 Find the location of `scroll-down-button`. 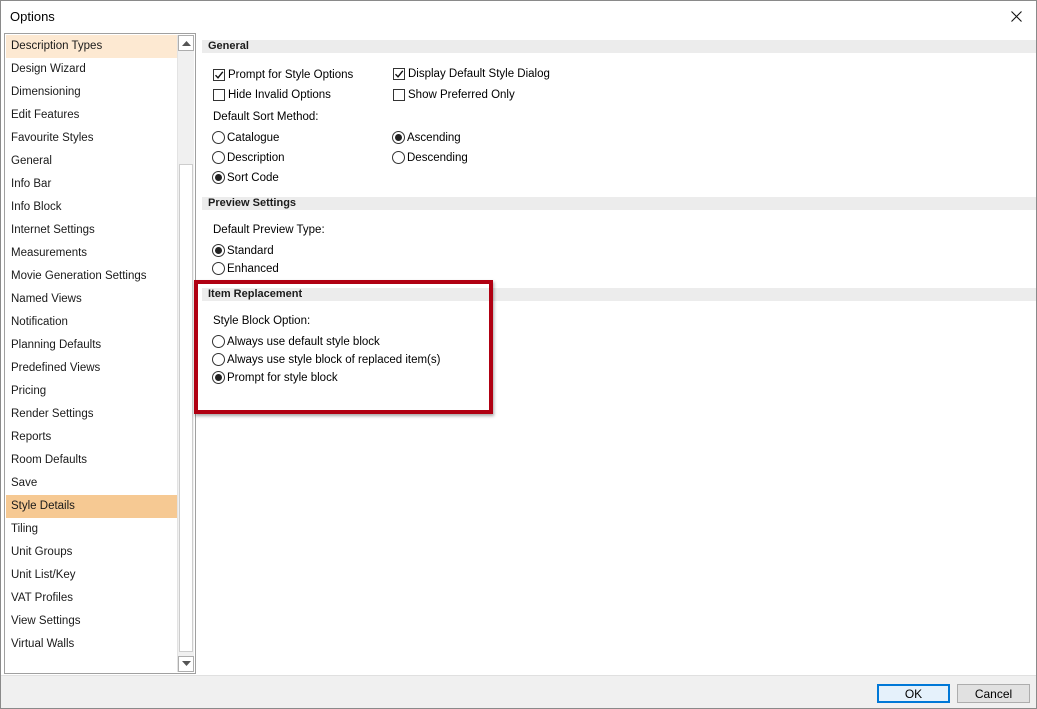

scroll-down-button is located at coordinates (186, 664).